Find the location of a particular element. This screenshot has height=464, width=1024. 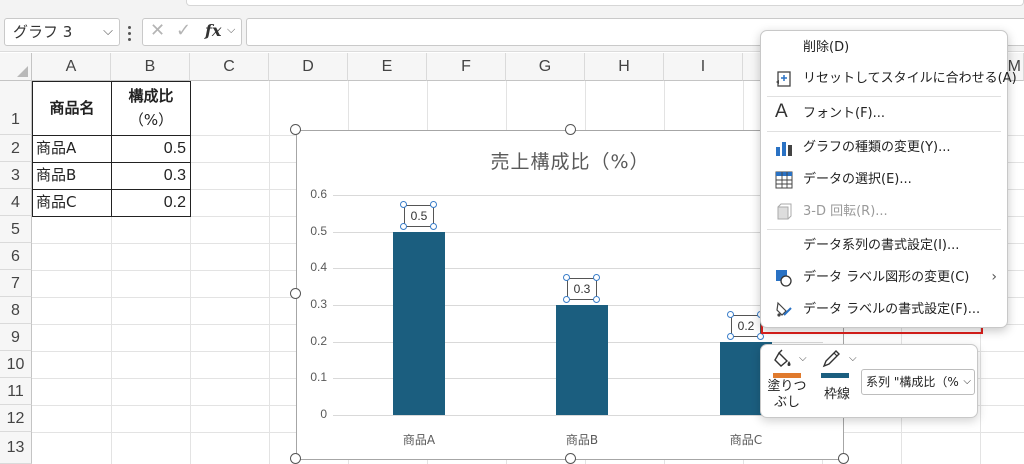

column-header-d: D is located at coordinates (308, 67).